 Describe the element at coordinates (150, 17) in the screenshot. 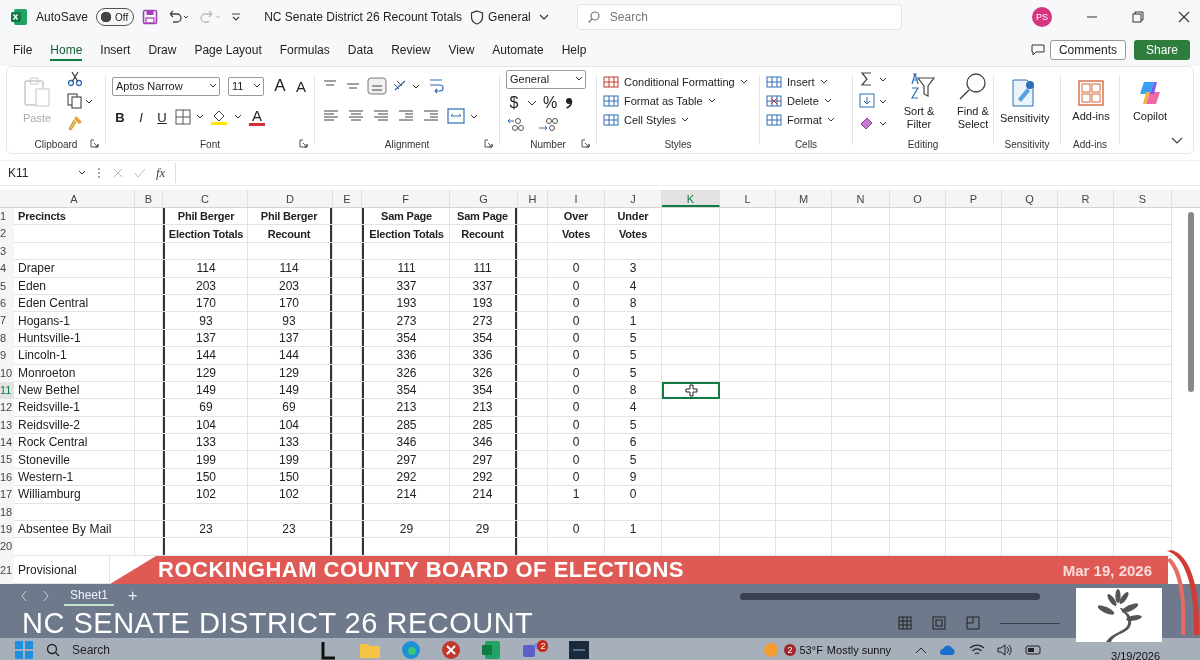

I see `save-icon` at that location.